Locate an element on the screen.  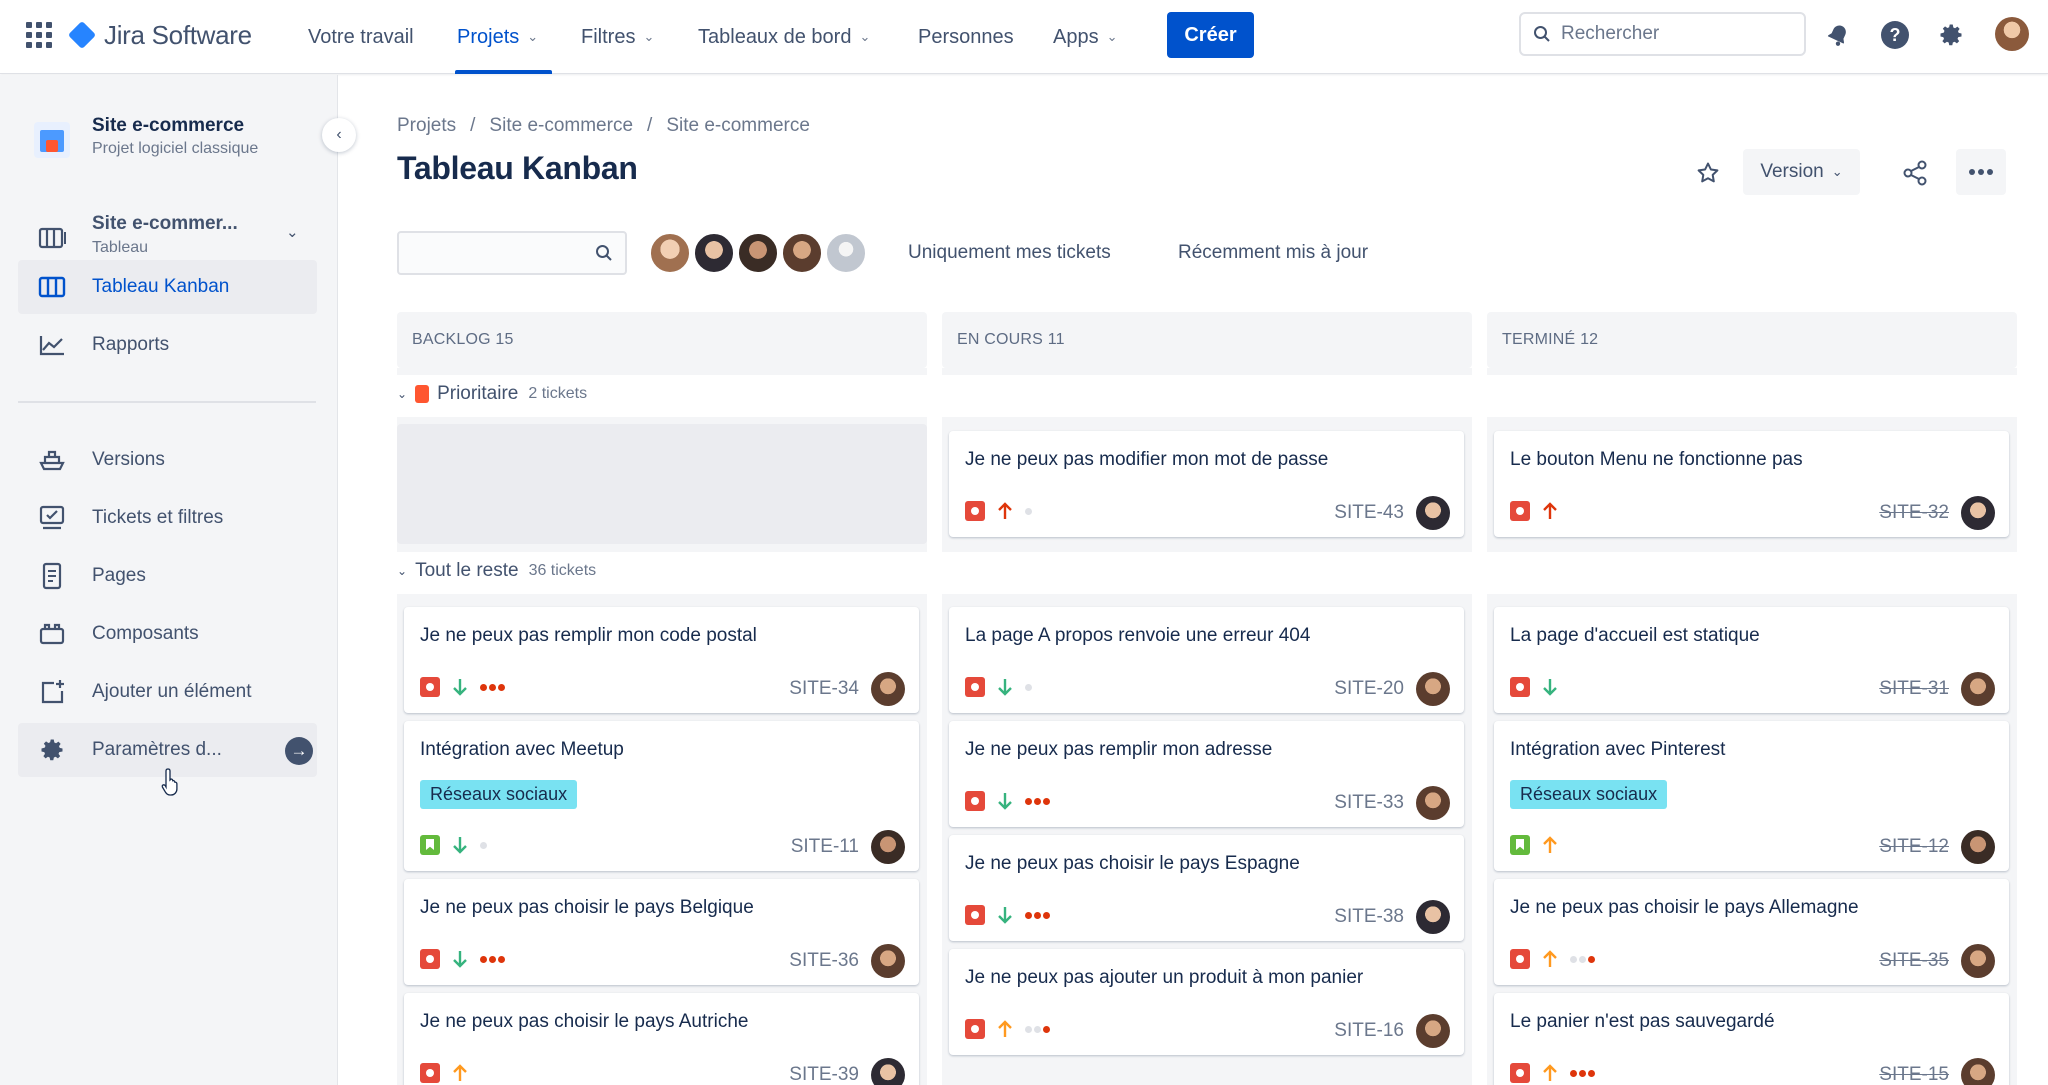
nav-filtres: Filtres ⌄ is located at coordinates (617, 37).